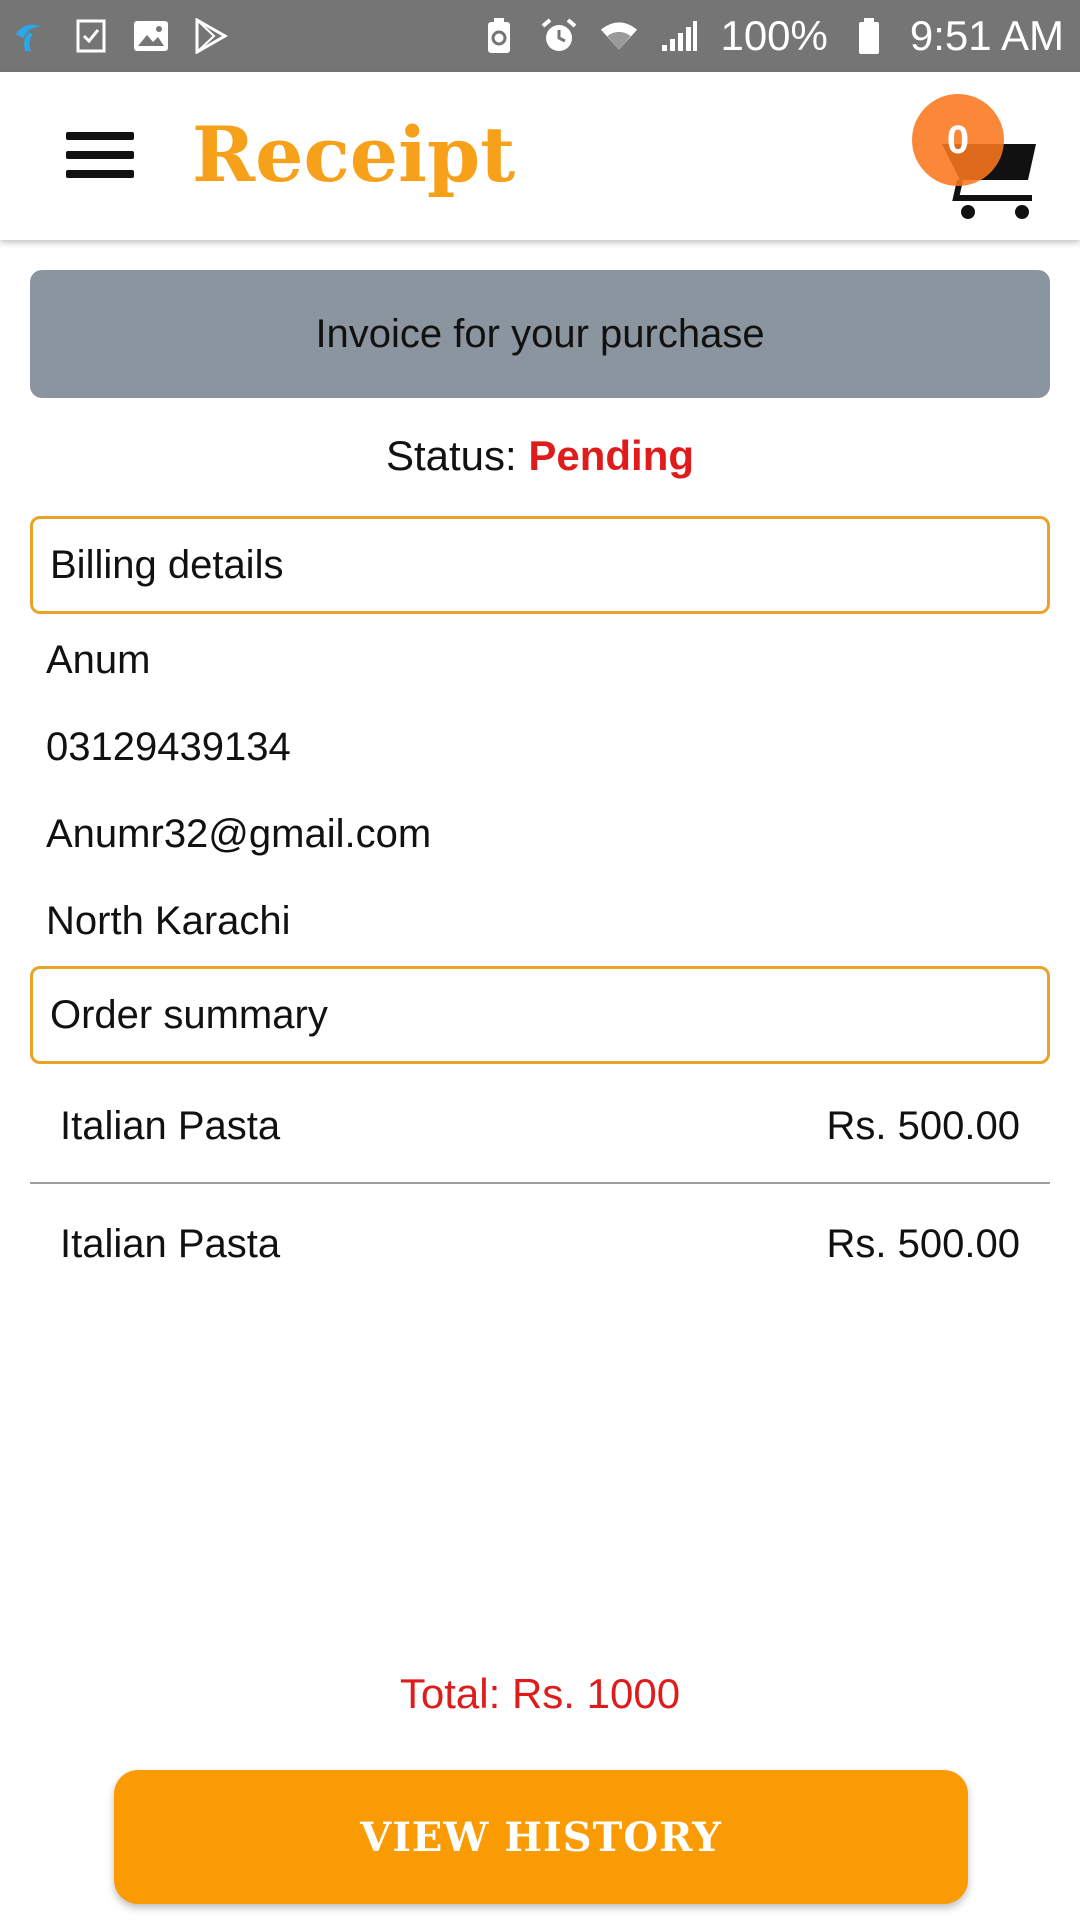 This screenshot has height=1920, width=1080. Describe the element at coordinates (540, 156) in the screenshot. I see `app-bar: Receipt 0` at that location.